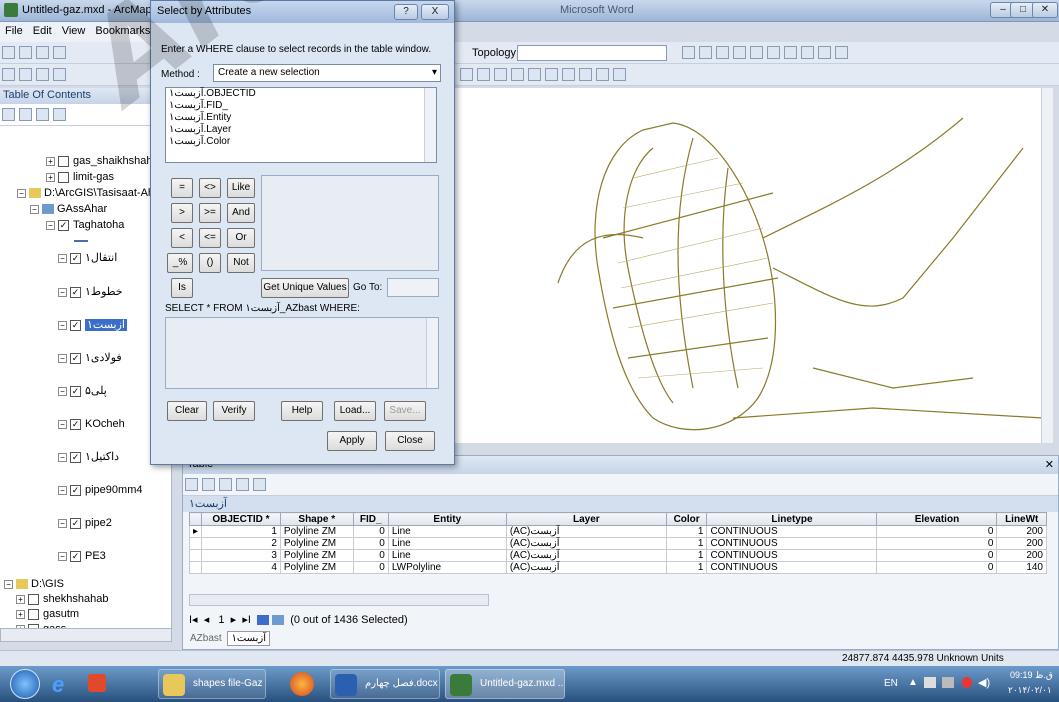 The width and height of the screenshot is (1059, 702). Describe the element at coordinates (74, 31) in the screenshot. I see `menu-view: View` at that location.